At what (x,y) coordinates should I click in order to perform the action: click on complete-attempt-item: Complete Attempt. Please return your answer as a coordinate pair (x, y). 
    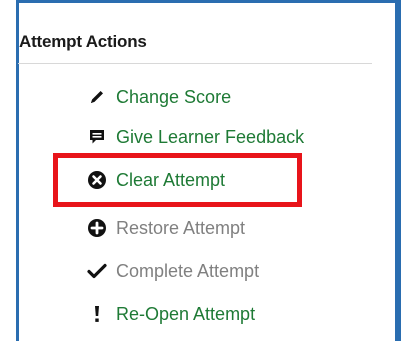
    Looking at the image, I should click on (172, 271).